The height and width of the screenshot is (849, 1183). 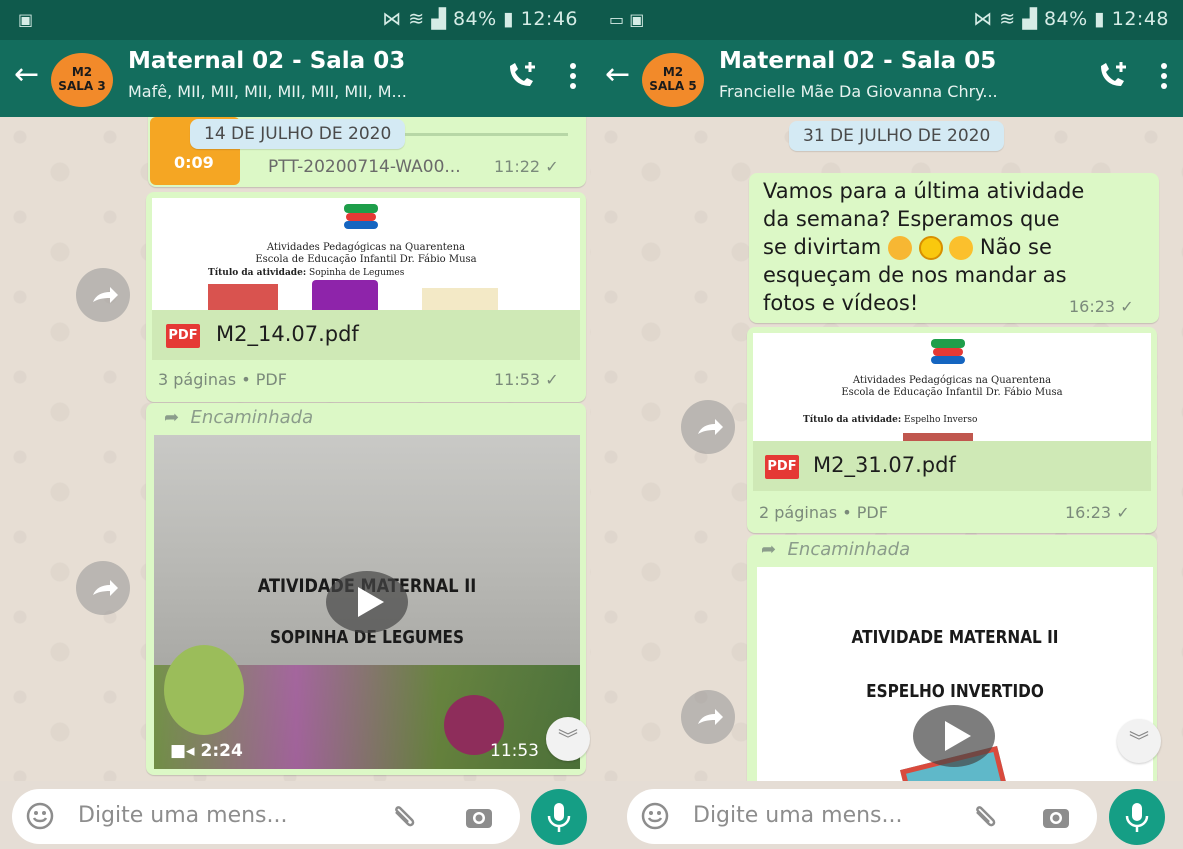 What do you see at coordinates (194, 162) in the screenshot?
I see `audio-duration: 0:09` at bounding box center [194, 162].